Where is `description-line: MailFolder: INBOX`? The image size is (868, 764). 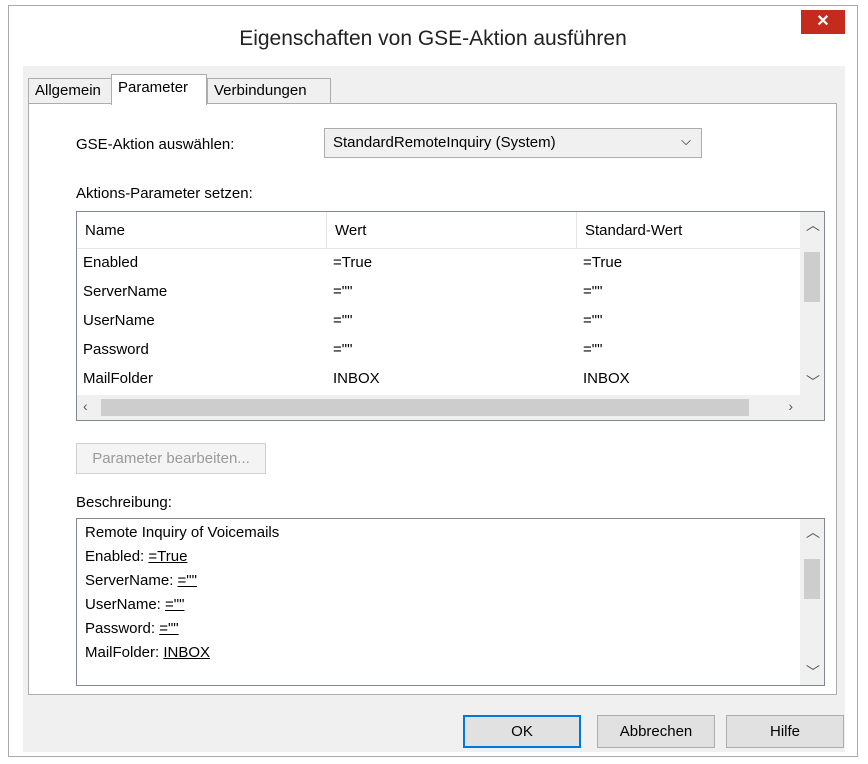
description-line: MailFolder: INBOX is located at coordinates (148, 652).